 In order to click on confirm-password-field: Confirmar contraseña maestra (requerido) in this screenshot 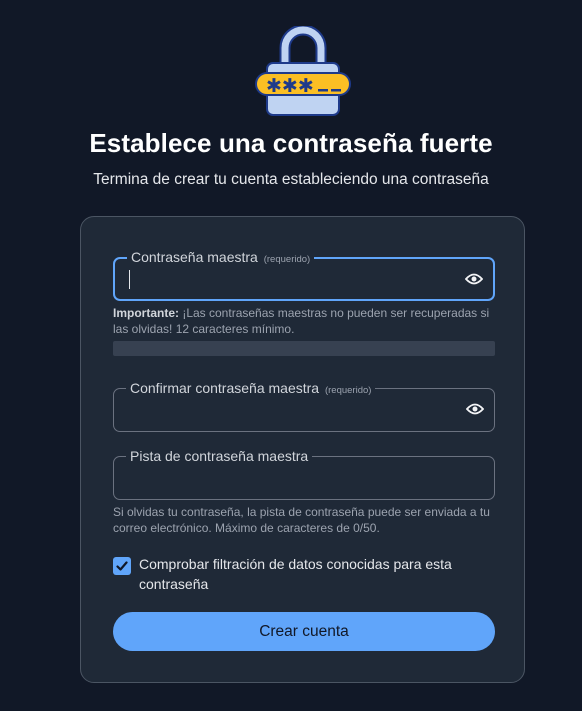, I will do `click(304, 405)`.